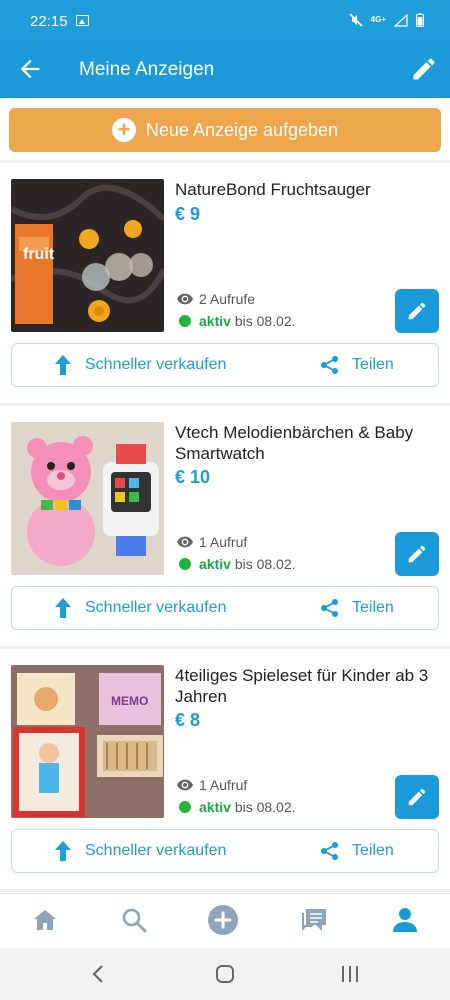 The height and width of the screenshot is (1000, 450). I want to click on system-back-button, so click(98, 974).